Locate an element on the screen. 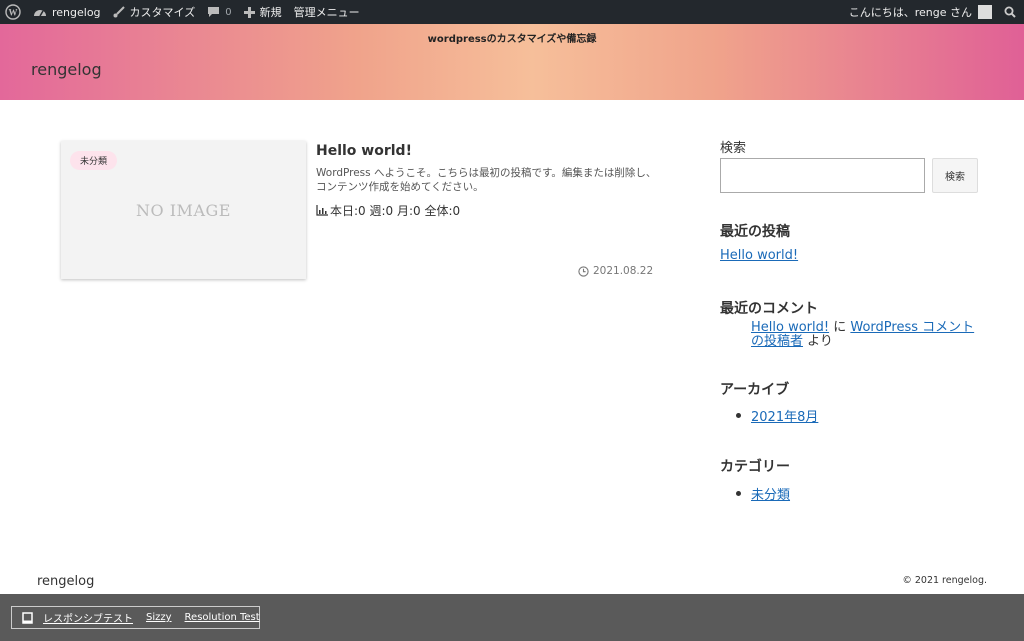 This screenshot has width=1024, height=641. comment-post-link: Hello world! is located at coordinates (790, 327).